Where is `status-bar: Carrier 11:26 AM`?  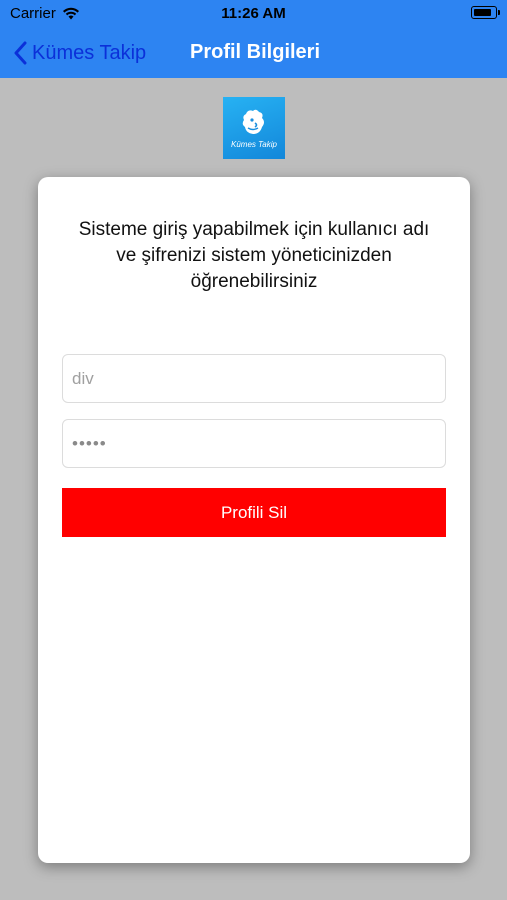 status-bar: Carrier 11:26 AM is located at coordinates (253, 14).